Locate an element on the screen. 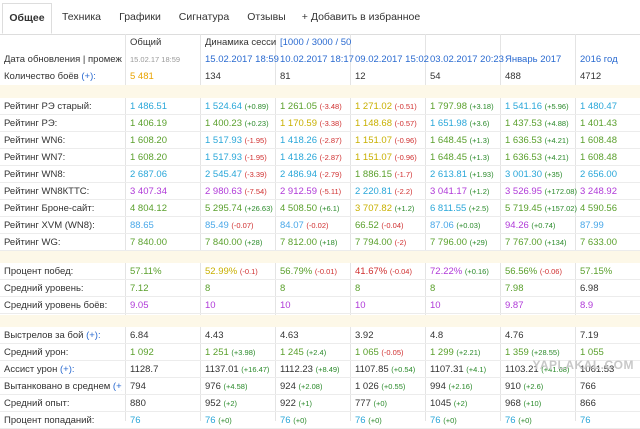 This screenshot has height=429, width=640. value-text: 1 026 is located at coordinates (367, 386).